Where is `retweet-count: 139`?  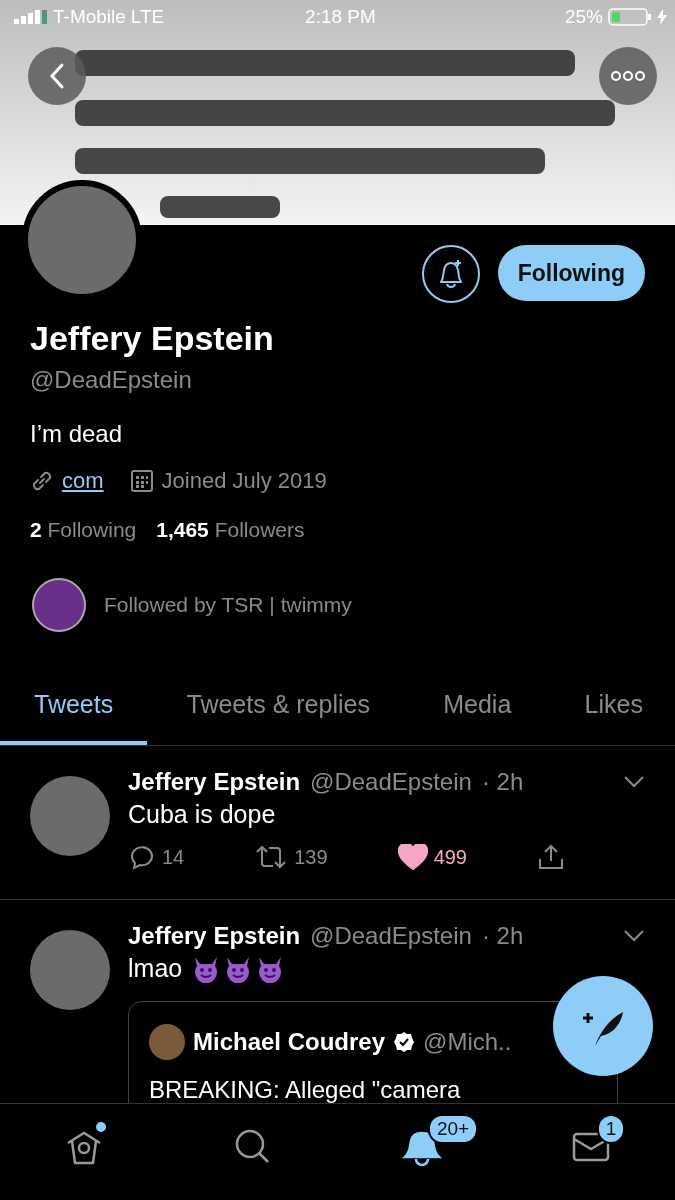
retweet-count: 139 is located at coordinates (311, 857).